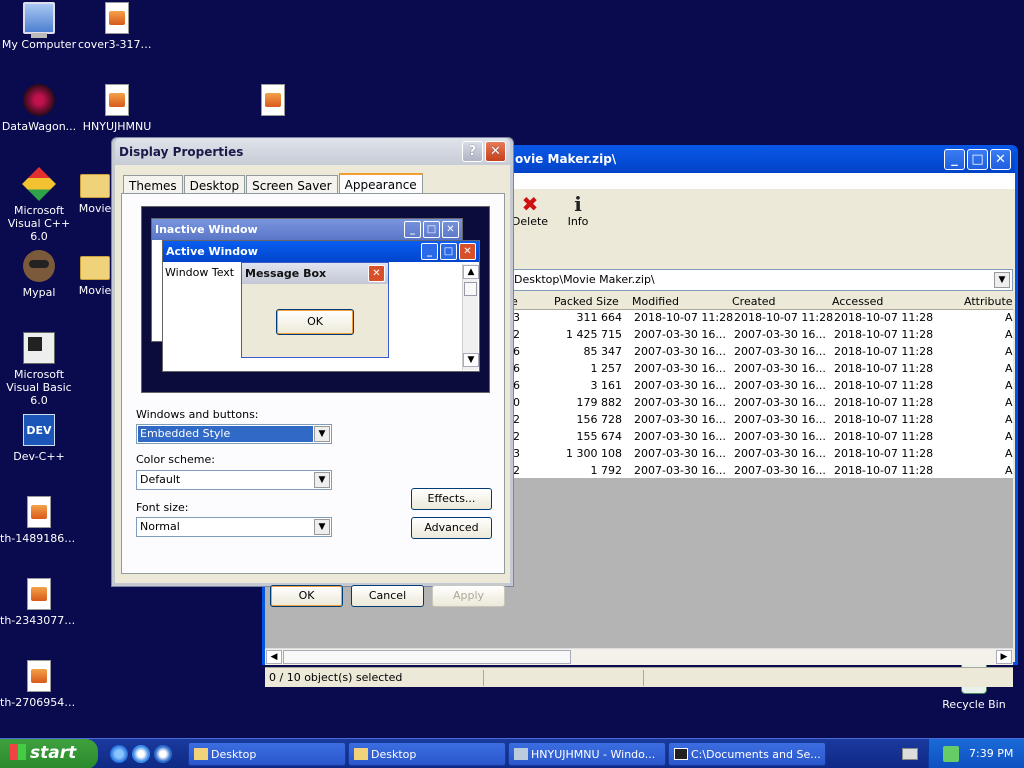 This screenshot has width=1024, height=768. What do you see at coordinates (160, 526) in the screenshot?
I see `font-size-value: Normal` at bounding box center [160, 526].